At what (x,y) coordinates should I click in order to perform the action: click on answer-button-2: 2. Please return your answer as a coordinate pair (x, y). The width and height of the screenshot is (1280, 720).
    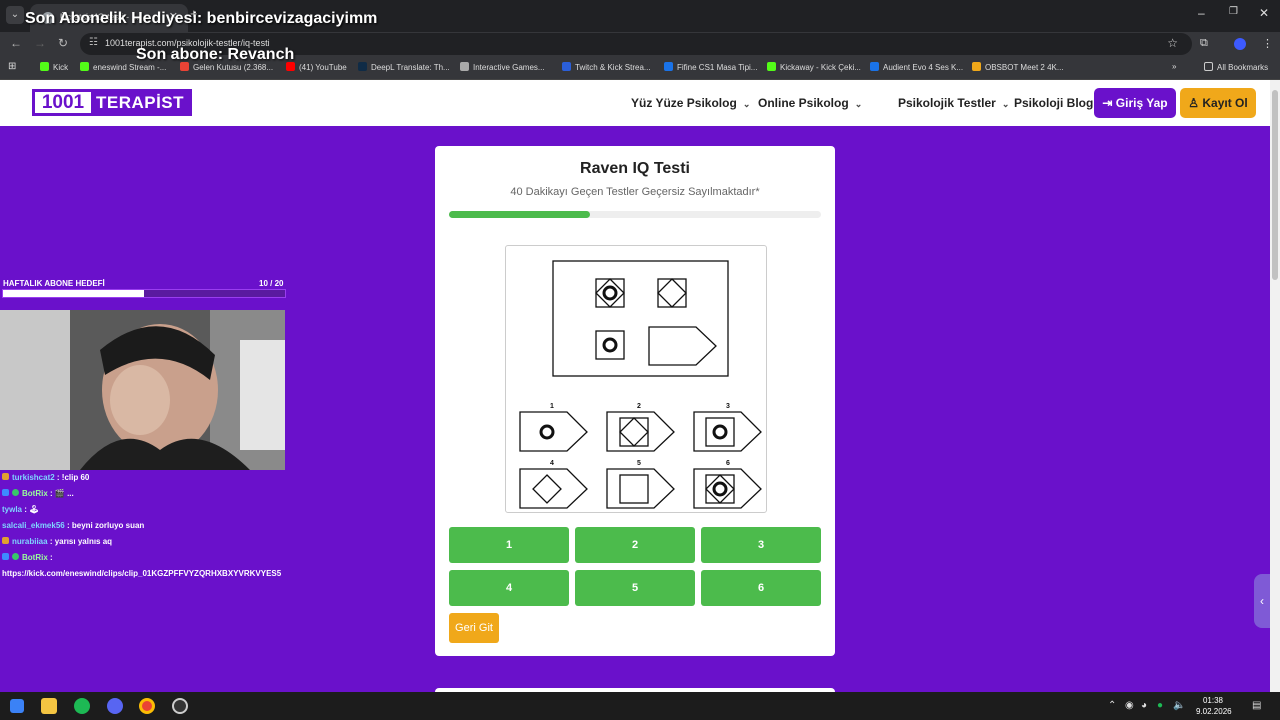
    Looking at the image, I should click on (635, 545).